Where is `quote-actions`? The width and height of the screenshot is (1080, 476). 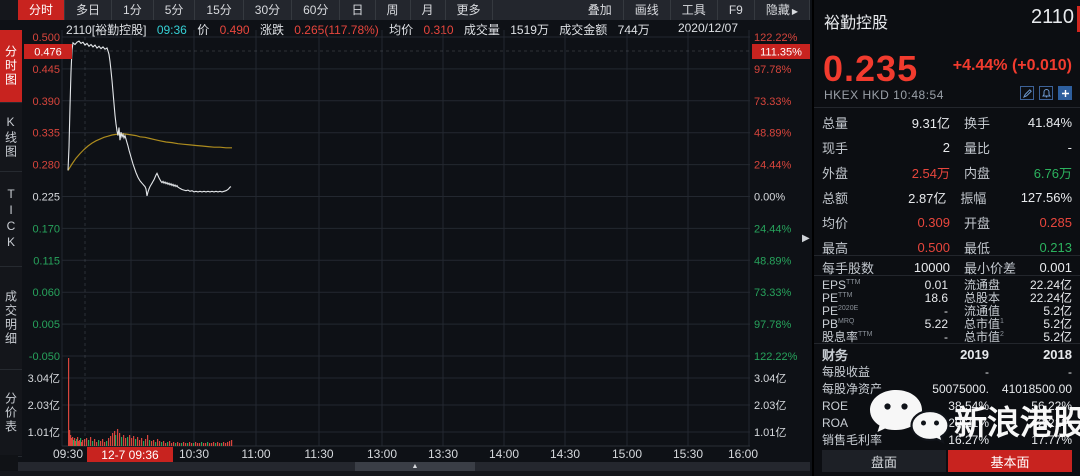
quote-actions is located at coordinates (1046, 93).